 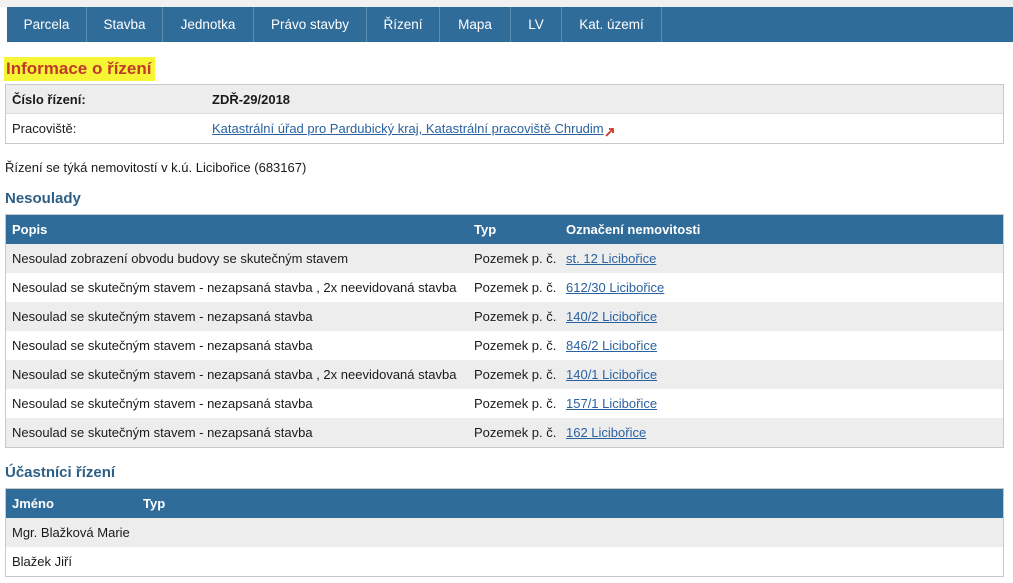 What do you see at coordinates (71, 532) in the screenshot?
I see `cell-jmeno: Mgr. Blažková Marie` at bounding box center [71, 532].